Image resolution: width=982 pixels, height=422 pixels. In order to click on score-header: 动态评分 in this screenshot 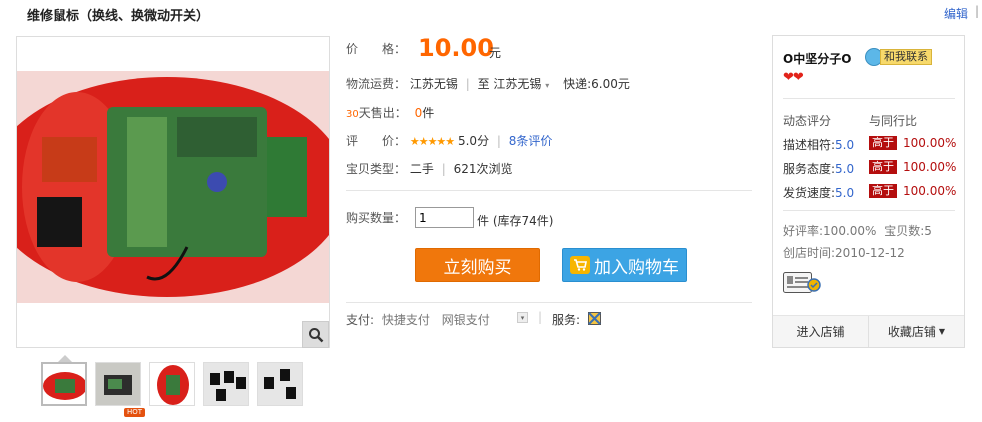, I will do `click(807, 121)`.